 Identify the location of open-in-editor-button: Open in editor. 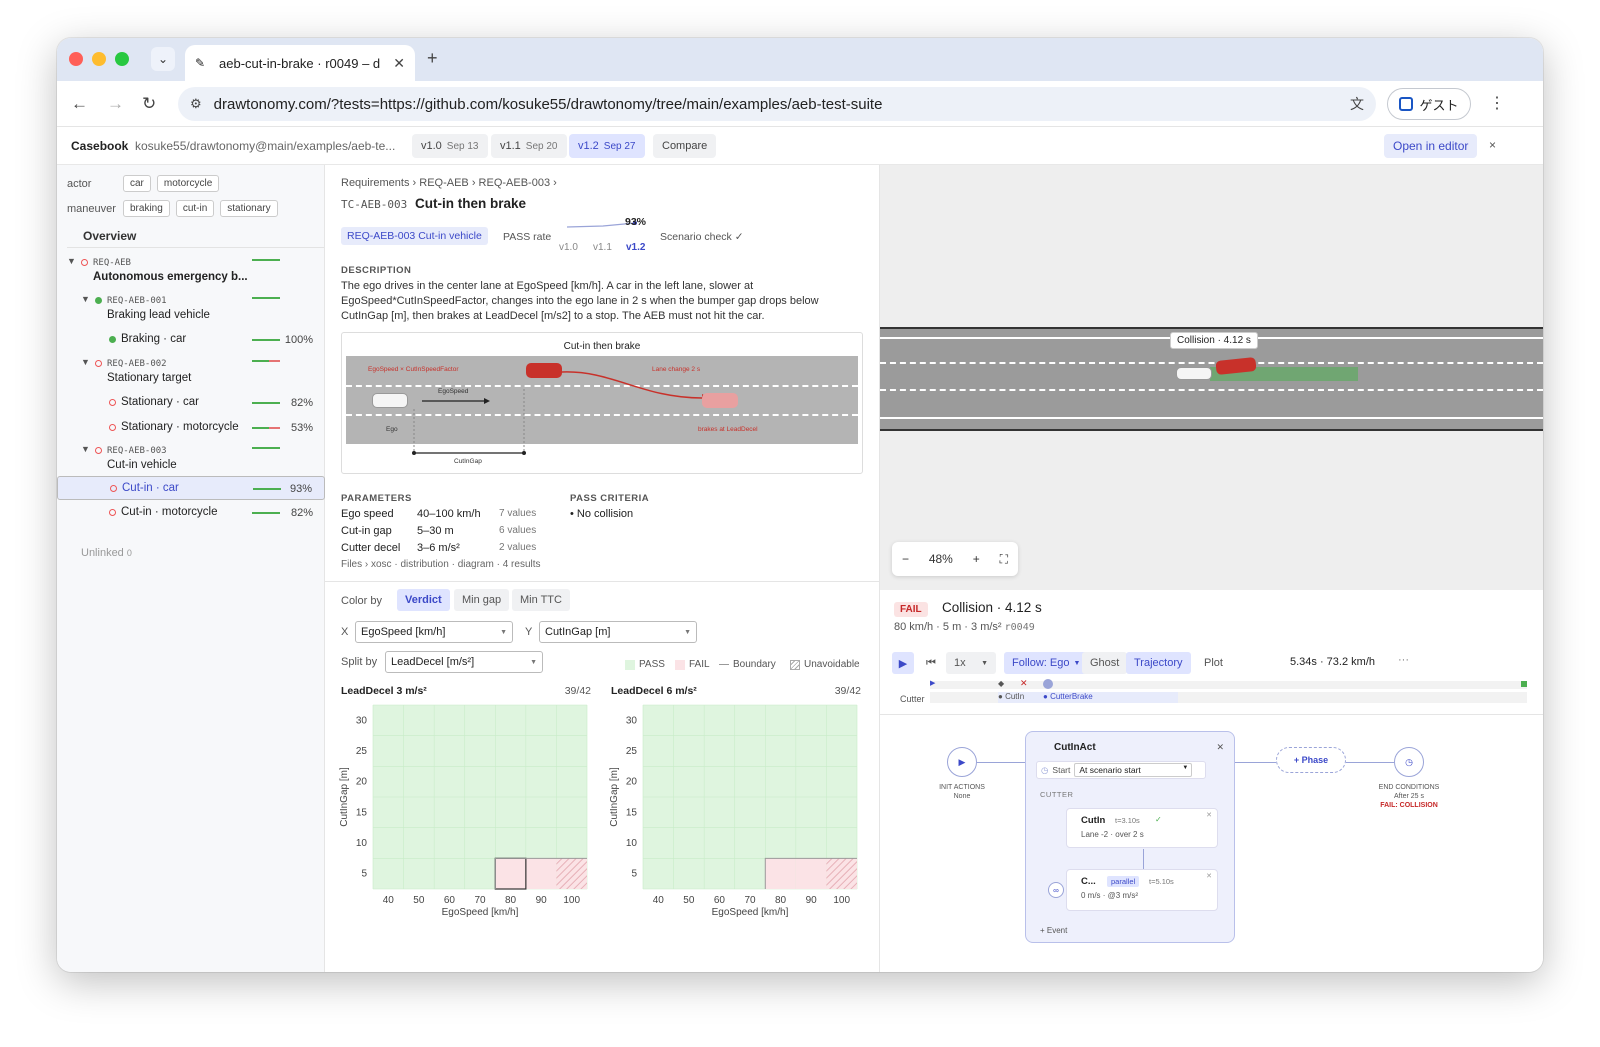
(1431, 146).